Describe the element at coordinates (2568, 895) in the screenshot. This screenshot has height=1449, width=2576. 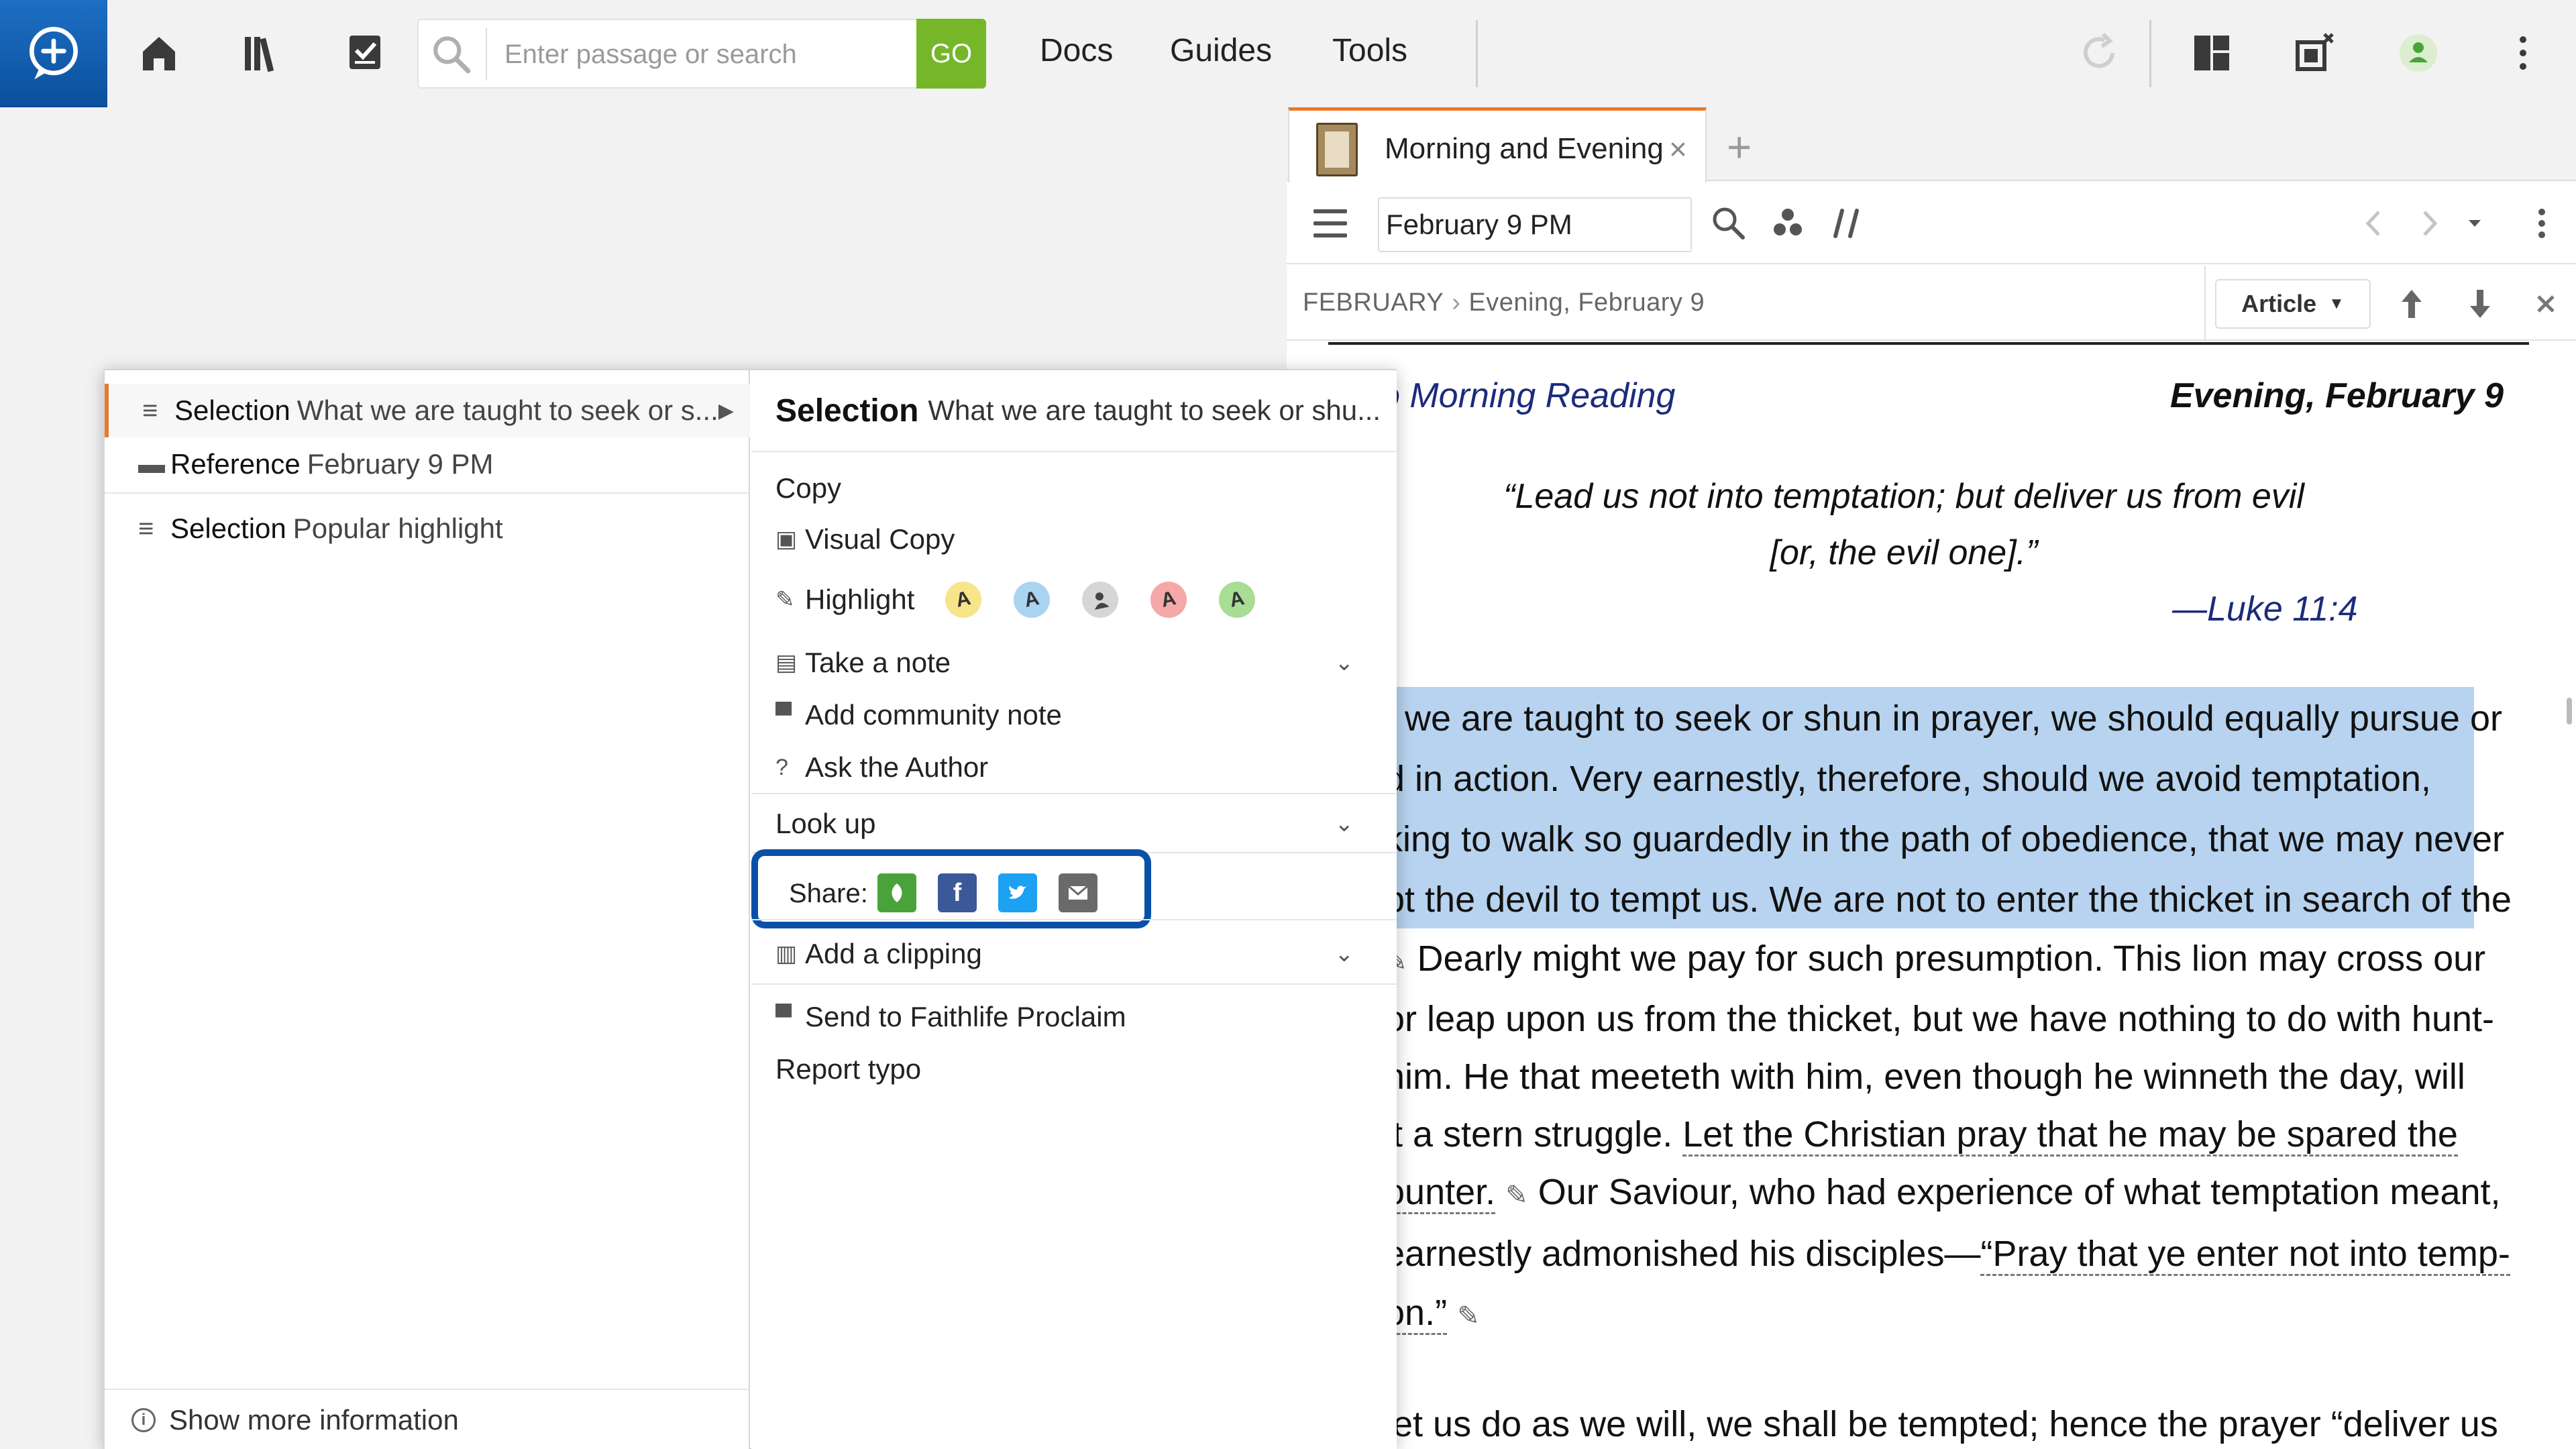
I see `scrollbar` at that location.